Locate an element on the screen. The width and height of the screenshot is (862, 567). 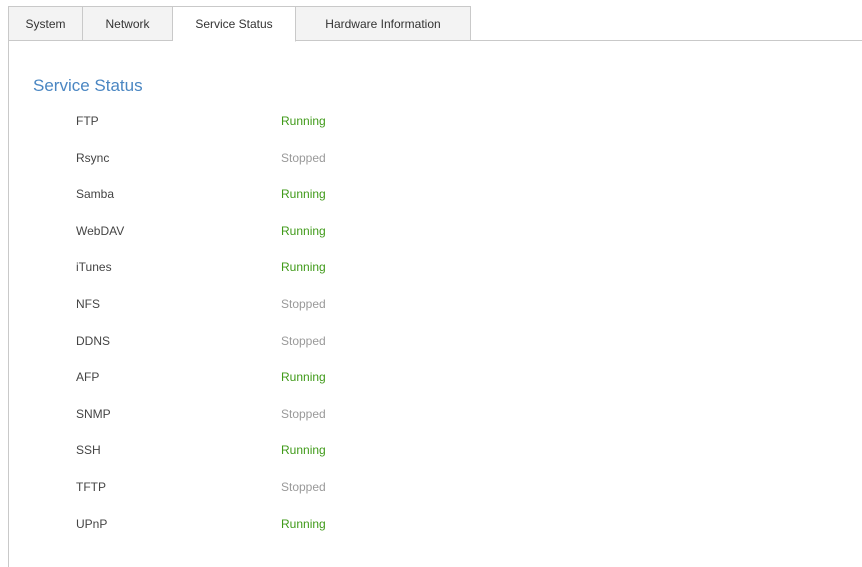
service-name: WebDAV is located at coordinates (100, 231).